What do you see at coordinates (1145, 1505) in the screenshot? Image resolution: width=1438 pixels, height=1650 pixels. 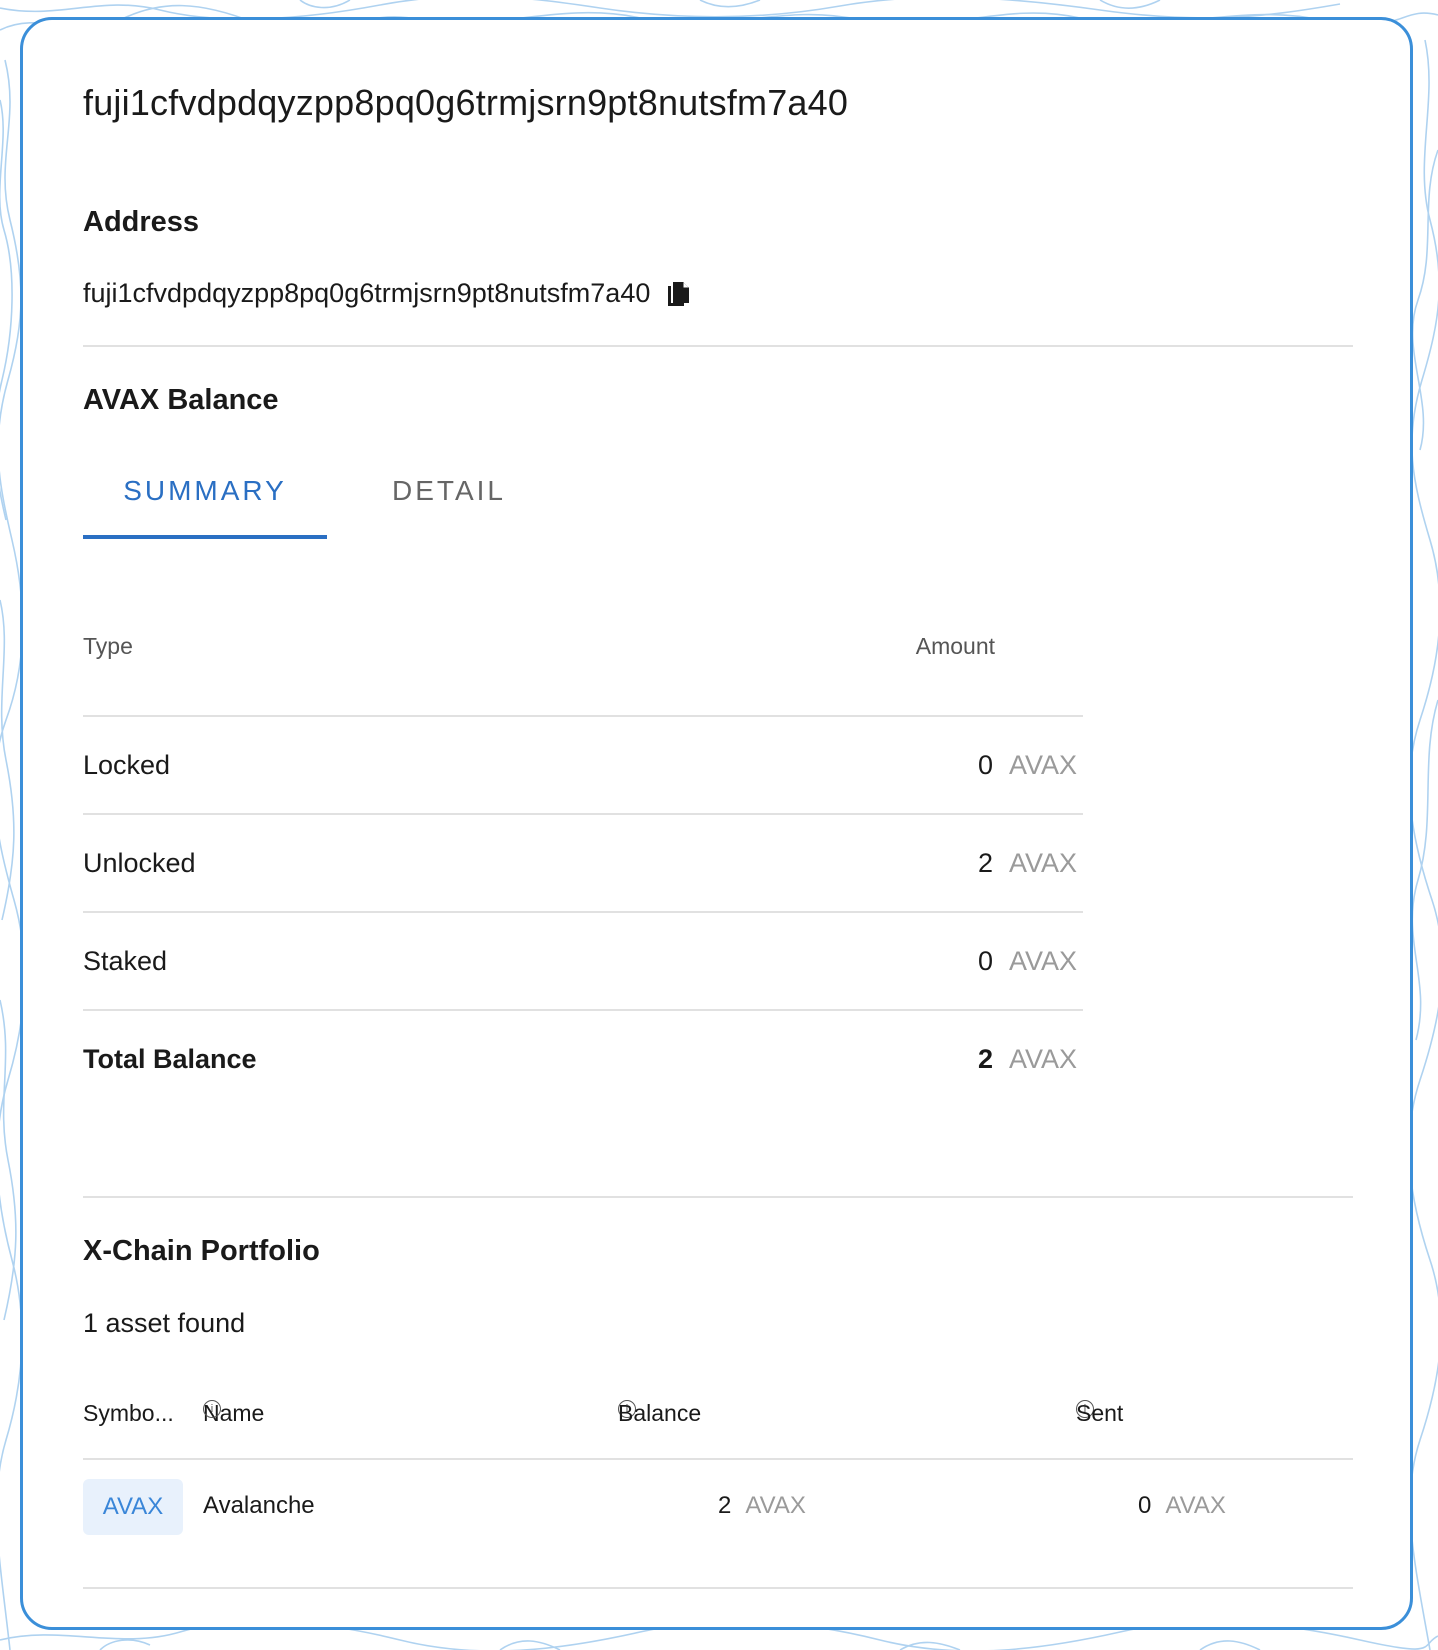 I see `asset-sent-amount: 0` at bounding box center [1145, 1505].